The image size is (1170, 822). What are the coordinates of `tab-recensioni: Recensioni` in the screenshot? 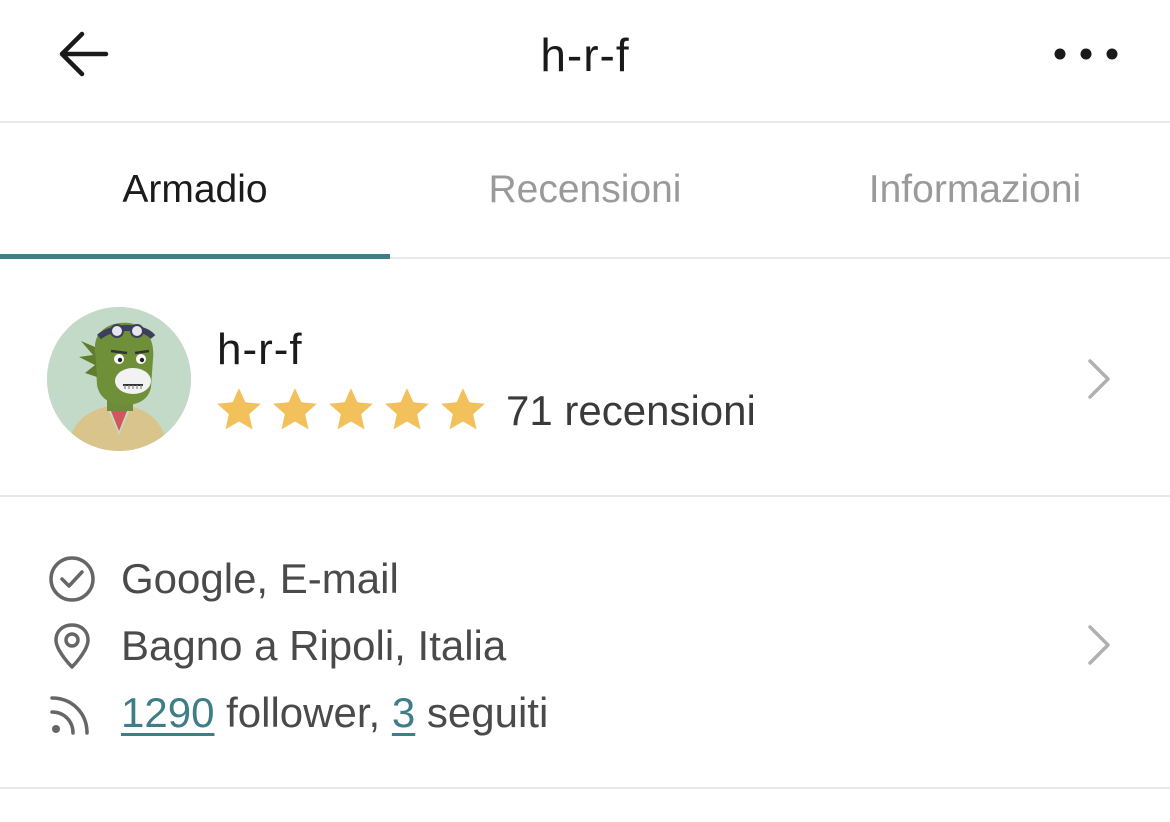 It's located at (585, 190).